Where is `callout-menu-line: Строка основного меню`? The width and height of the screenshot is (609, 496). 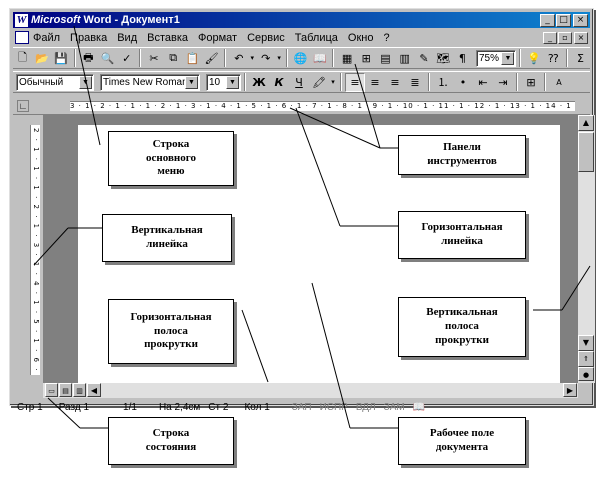 callout-menu-line: Строка основного меню is located at coordinates (171, 158).